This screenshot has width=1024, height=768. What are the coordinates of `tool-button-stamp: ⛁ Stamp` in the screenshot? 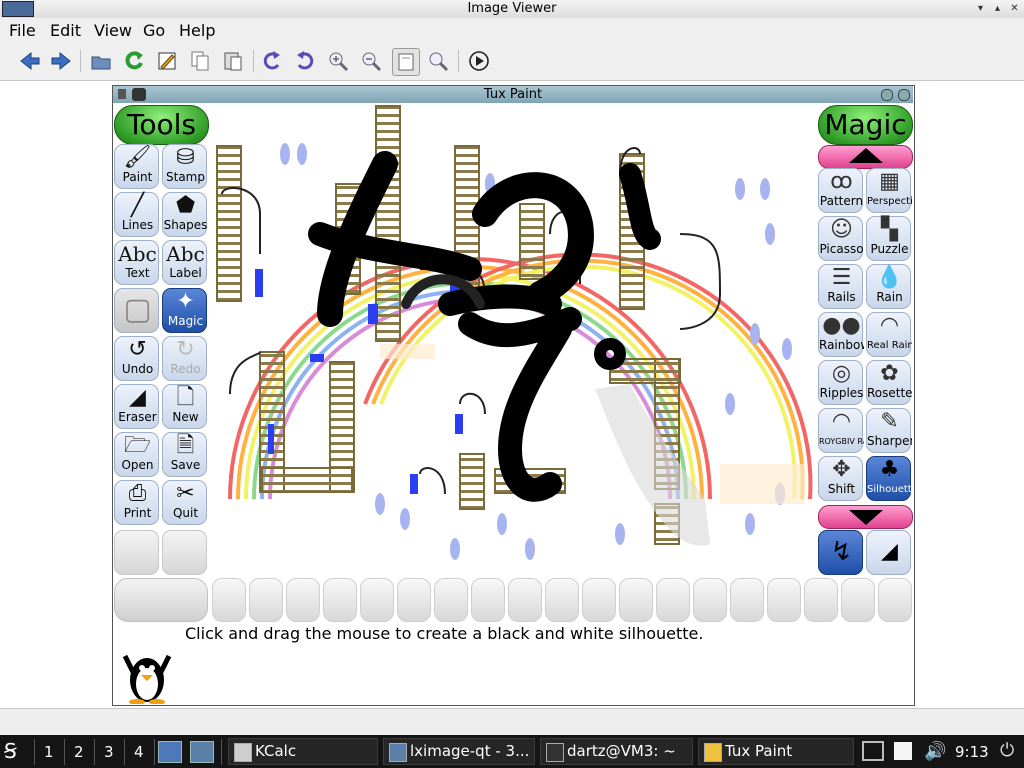 It's located at (184, 166).